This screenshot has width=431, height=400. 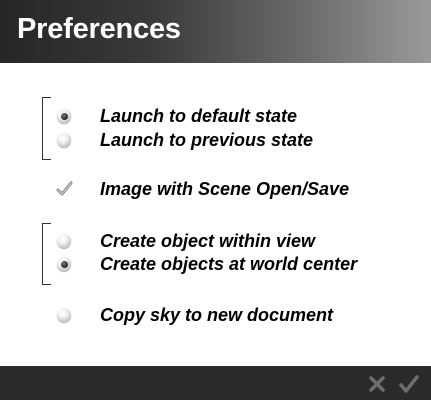 What do you see at coordinates (199, 116) in the screenshot?
I see `option-label: Launch to default state` at bounding box center [199, 116].